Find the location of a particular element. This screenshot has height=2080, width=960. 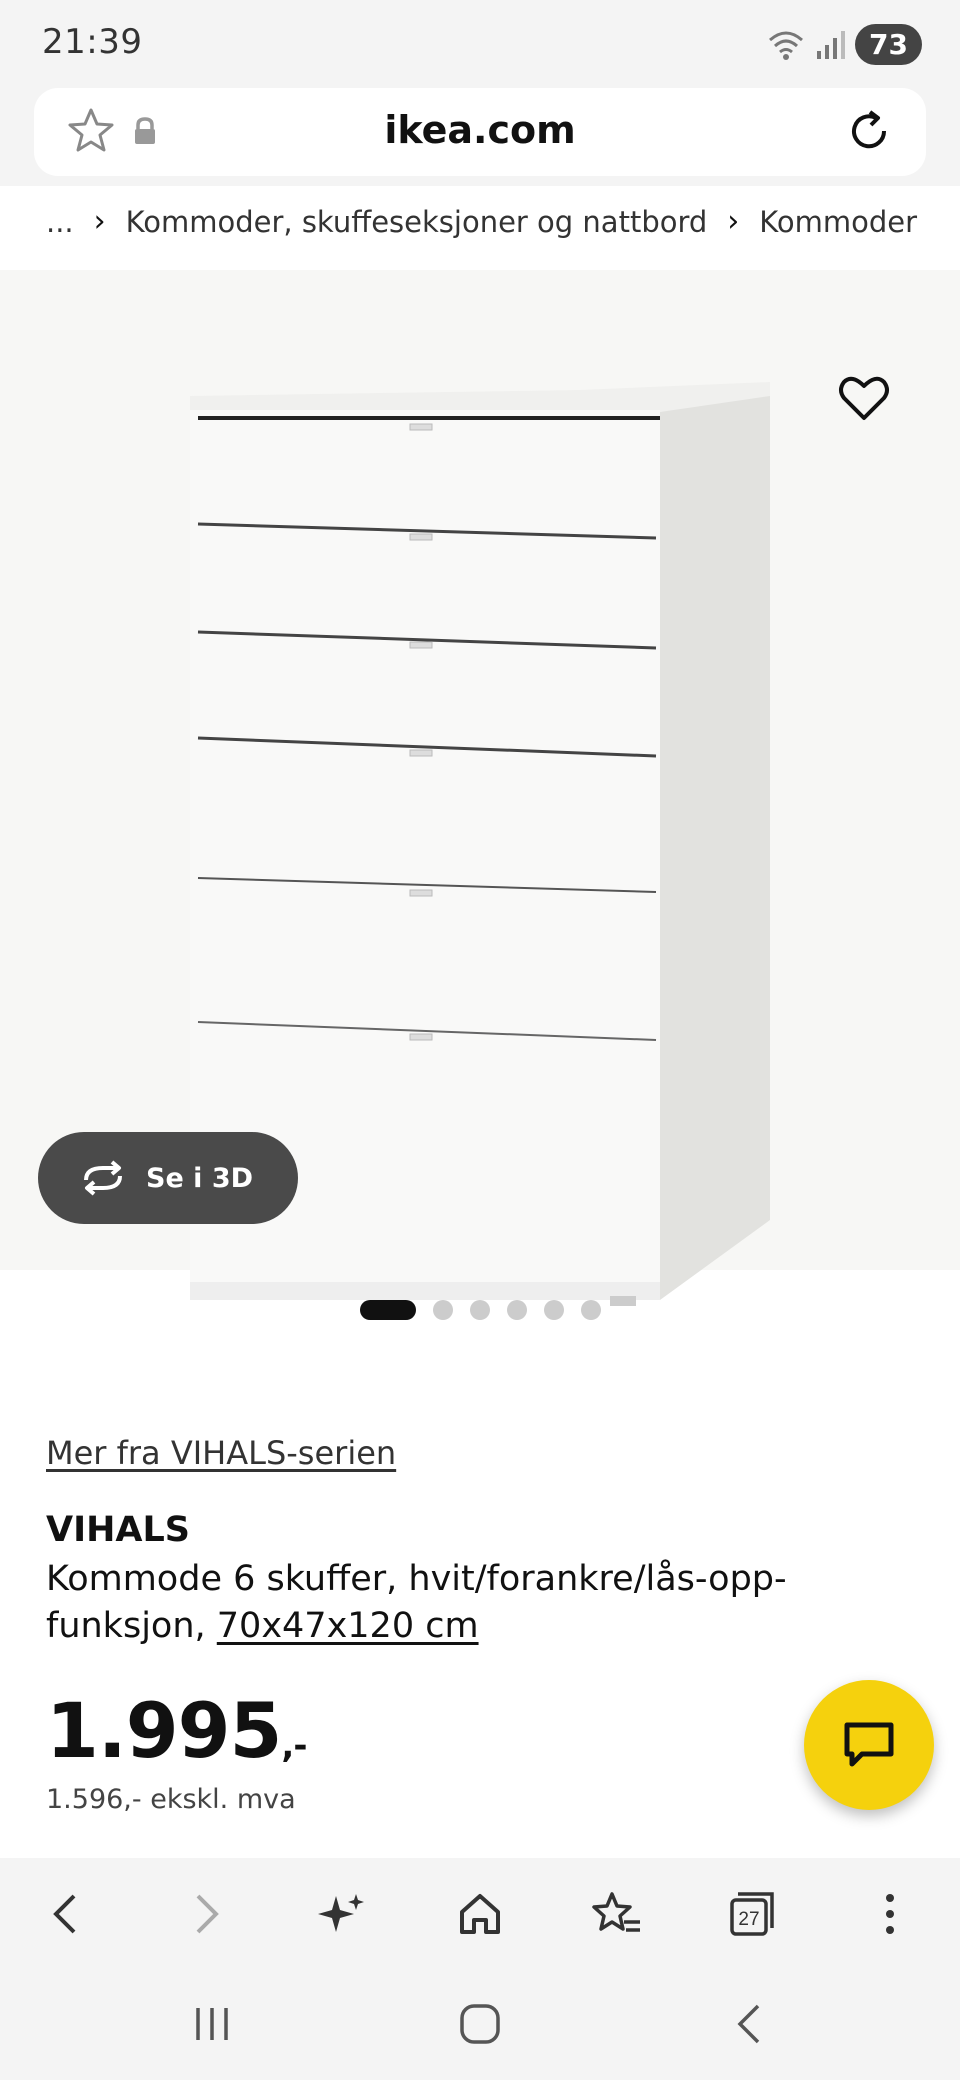

price-suffix: ,- is located at coordinates (294, 1746).